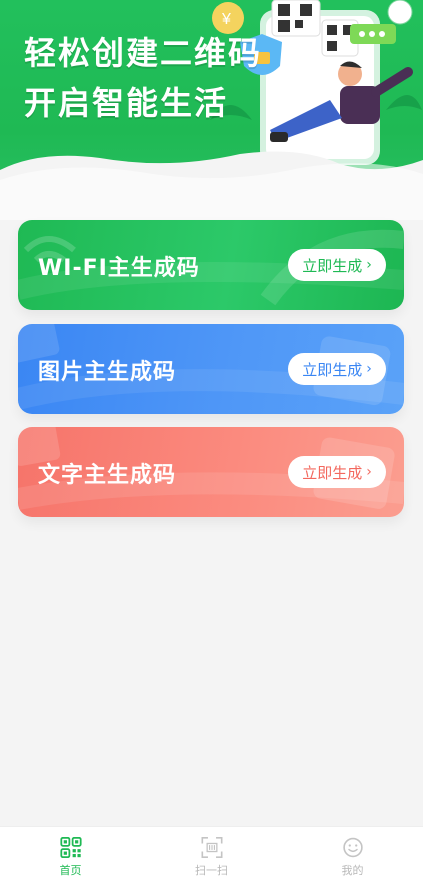 The width and height of the screenshot is (423, 878). Describe the element at coordinates (211, 472) in the screenshot. I see `text-qr-card: 文字主生成码 立即生成 ›` at that location.